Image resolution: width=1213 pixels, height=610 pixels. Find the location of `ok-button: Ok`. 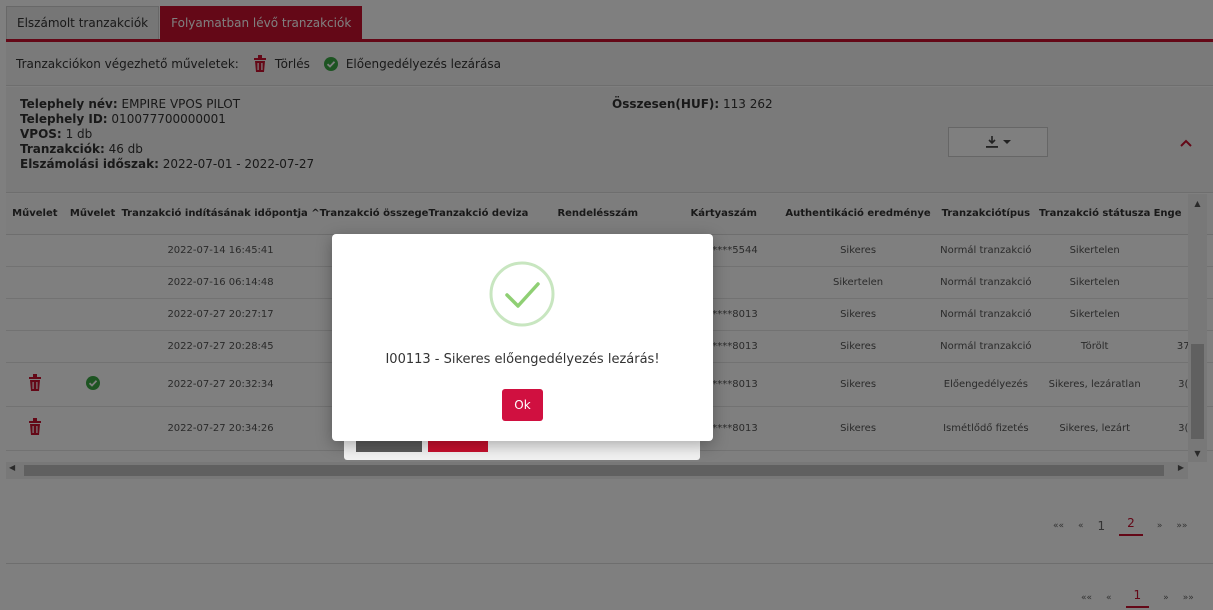

ok-button: Ok is located at coordinates (522, 405).